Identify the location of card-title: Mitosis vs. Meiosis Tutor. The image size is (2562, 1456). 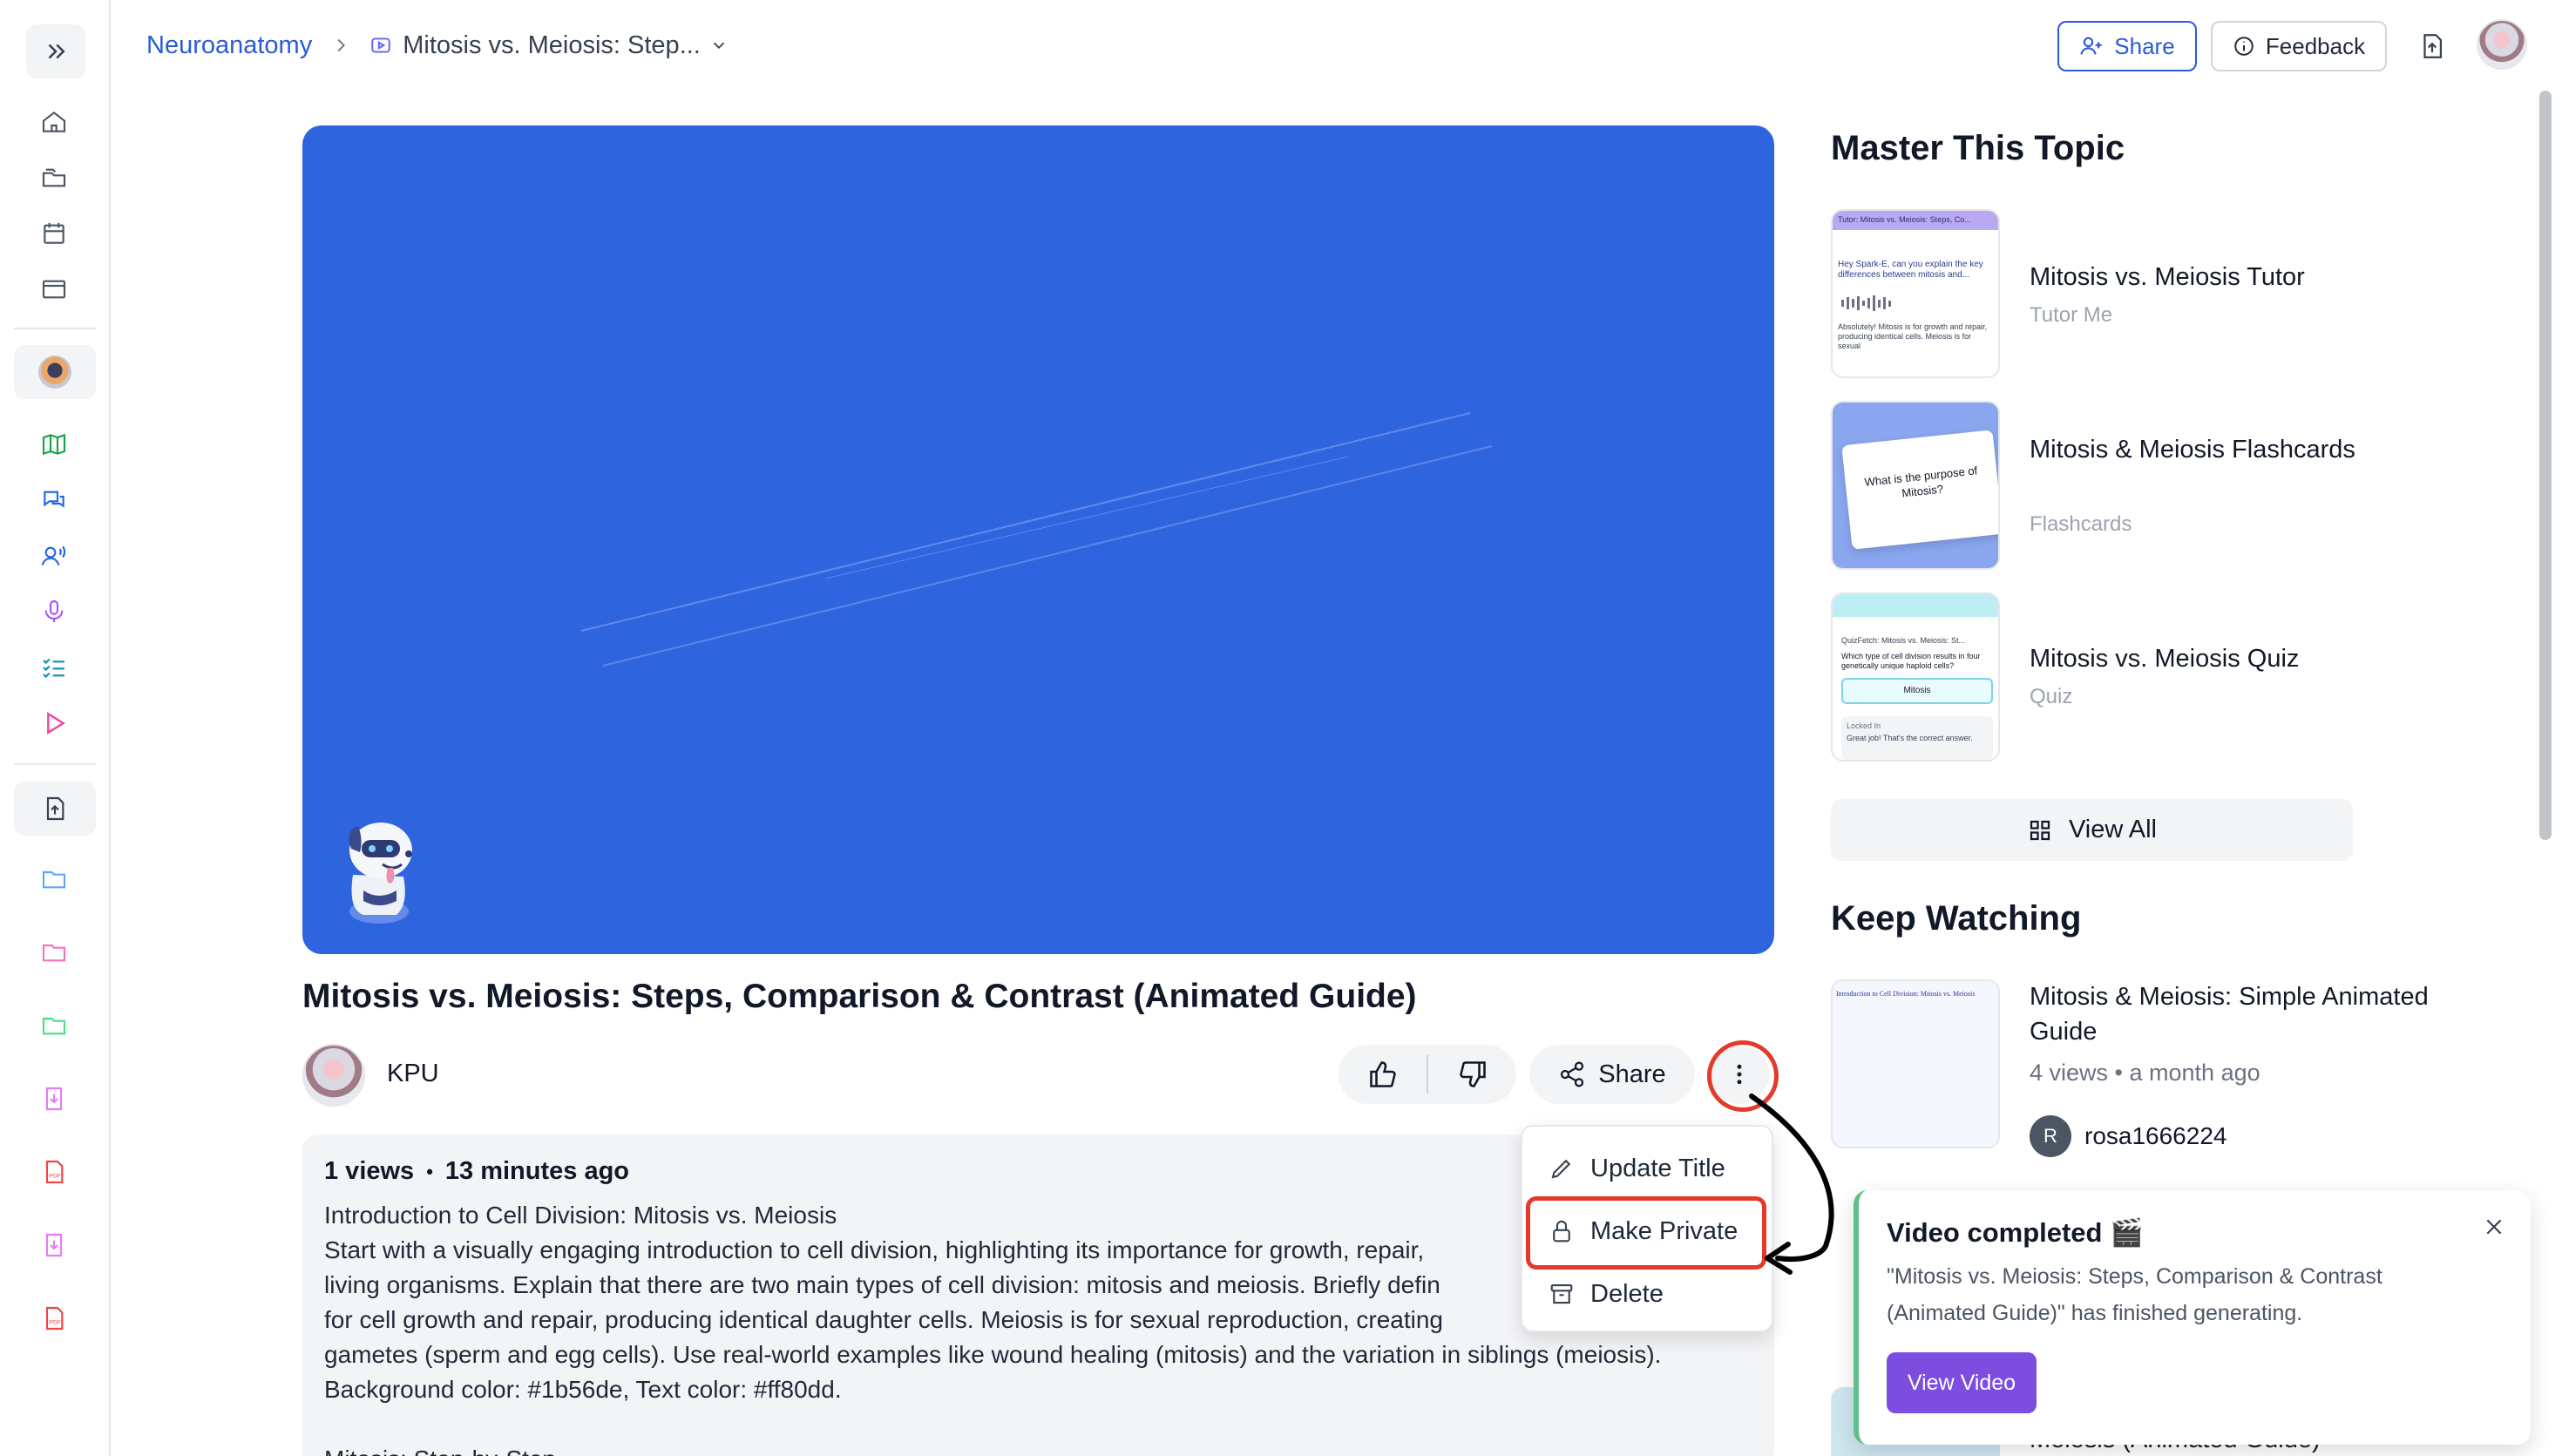
(2167, 277).